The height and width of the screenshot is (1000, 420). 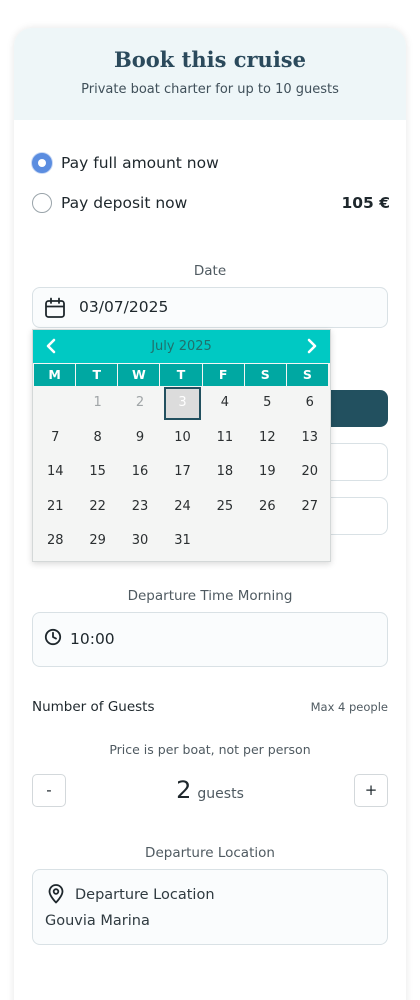 I want to click on departure-time-value: 10:00, so click(x=92, y=639).